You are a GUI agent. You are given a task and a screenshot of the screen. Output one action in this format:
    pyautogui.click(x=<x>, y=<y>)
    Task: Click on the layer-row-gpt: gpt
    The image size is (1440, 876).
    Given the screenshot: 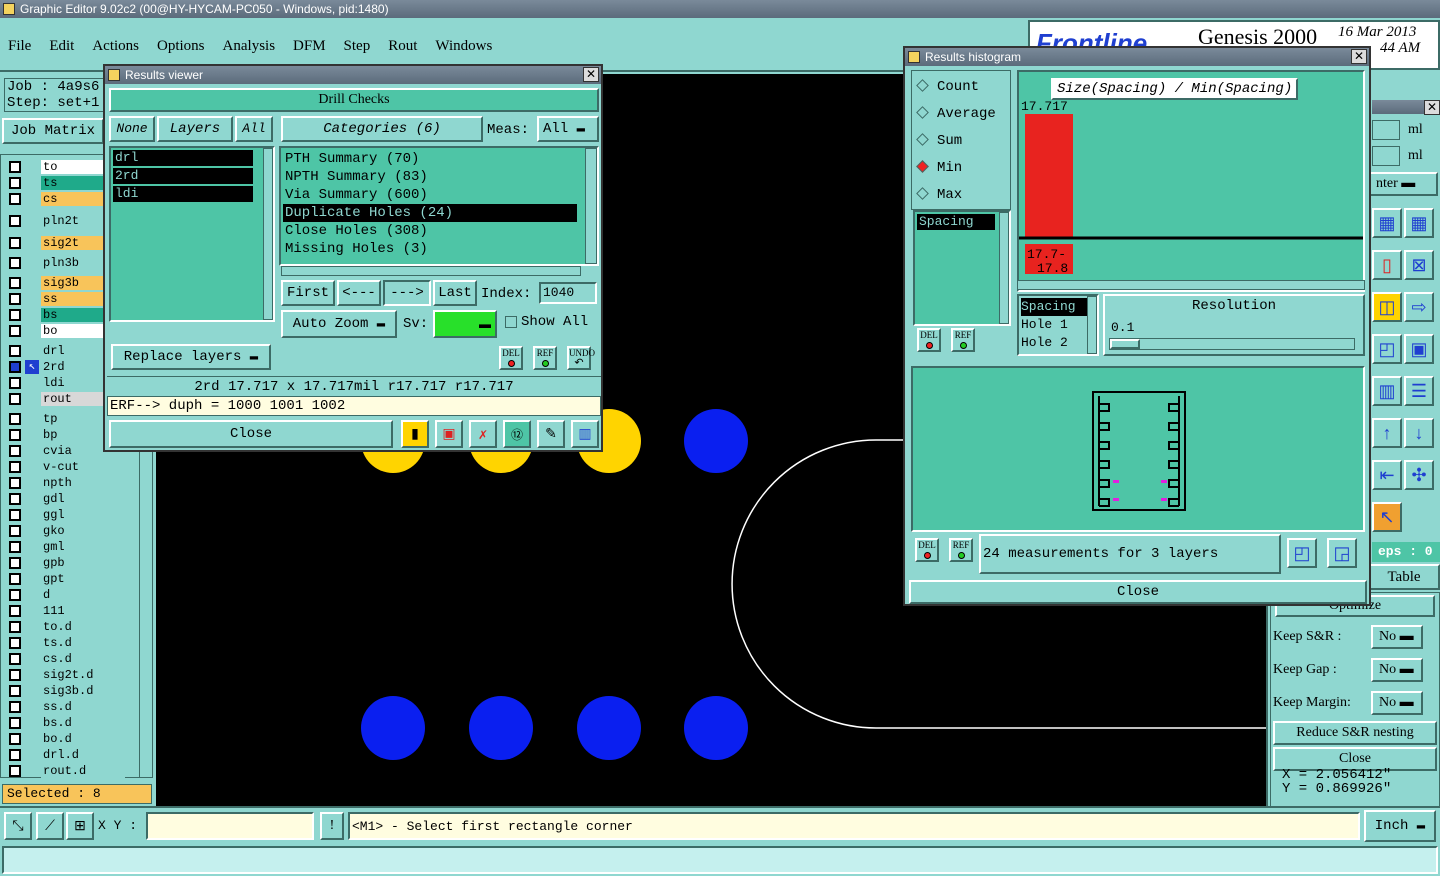 What is the action you would take?
    pyautogui.click(x=66, y=579)
    